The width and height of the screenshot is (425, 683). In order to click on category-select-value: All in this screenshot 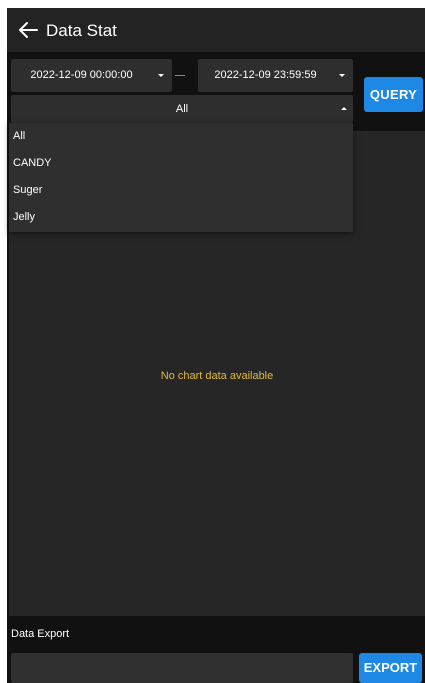, I will do `click(182, 109)`.